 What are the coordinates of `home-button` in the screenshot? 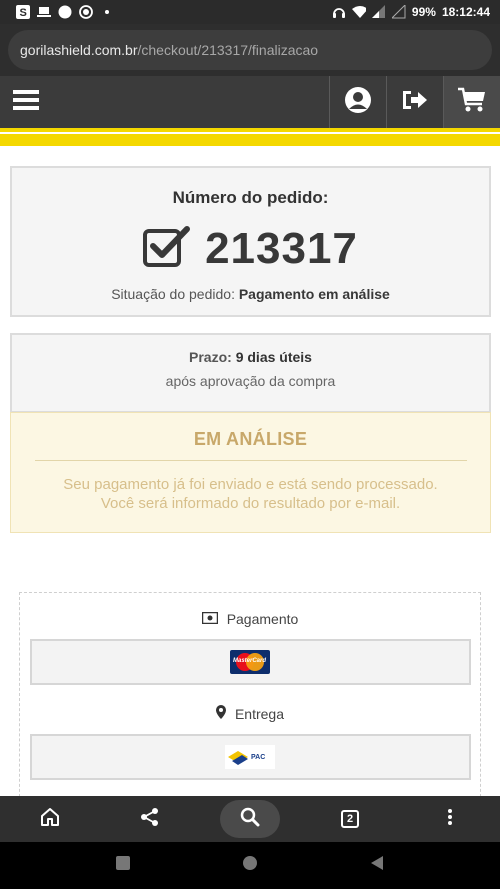 It's located at (50, 819).